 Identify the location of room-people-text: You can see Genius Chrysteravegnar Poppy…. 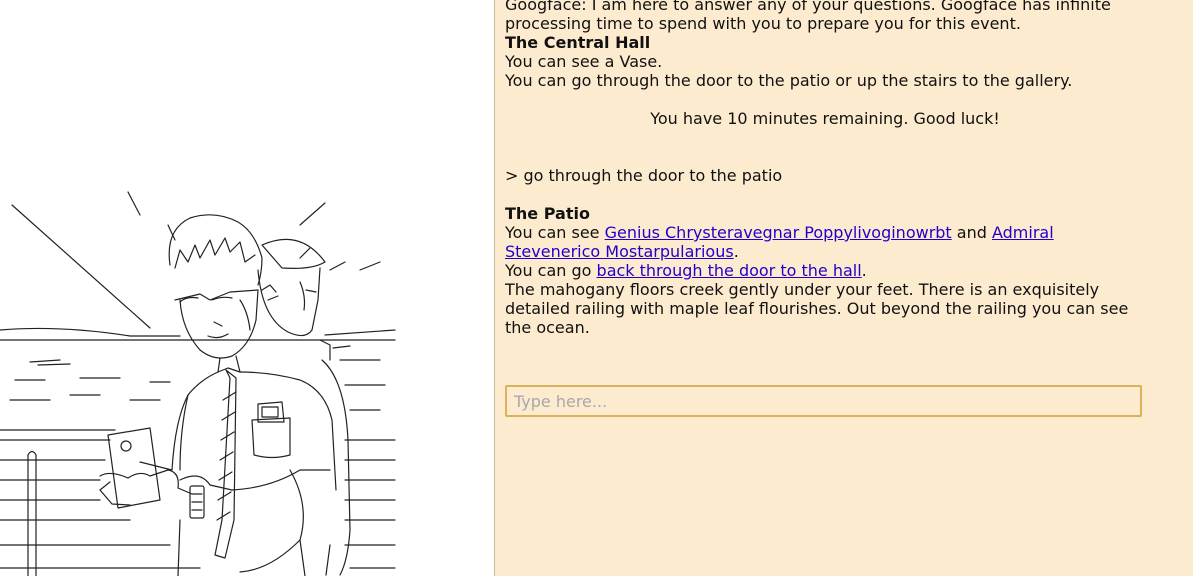
(825, 242).